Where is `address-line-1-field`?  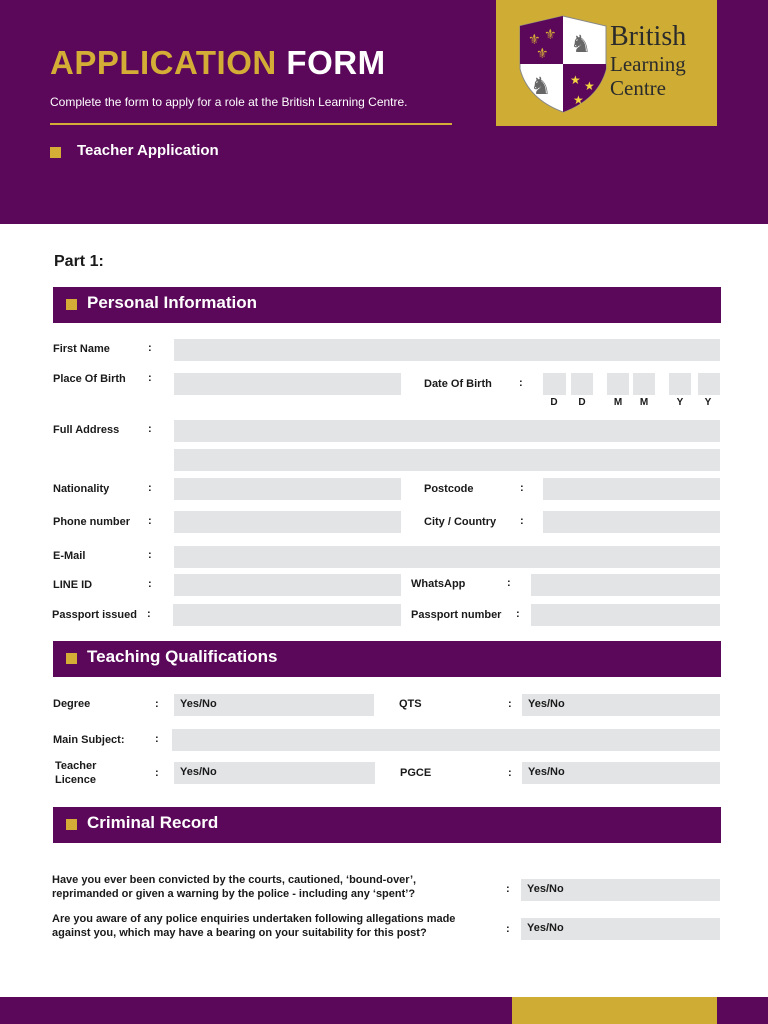
address-line-1-field is located at coordinates (447, 431).